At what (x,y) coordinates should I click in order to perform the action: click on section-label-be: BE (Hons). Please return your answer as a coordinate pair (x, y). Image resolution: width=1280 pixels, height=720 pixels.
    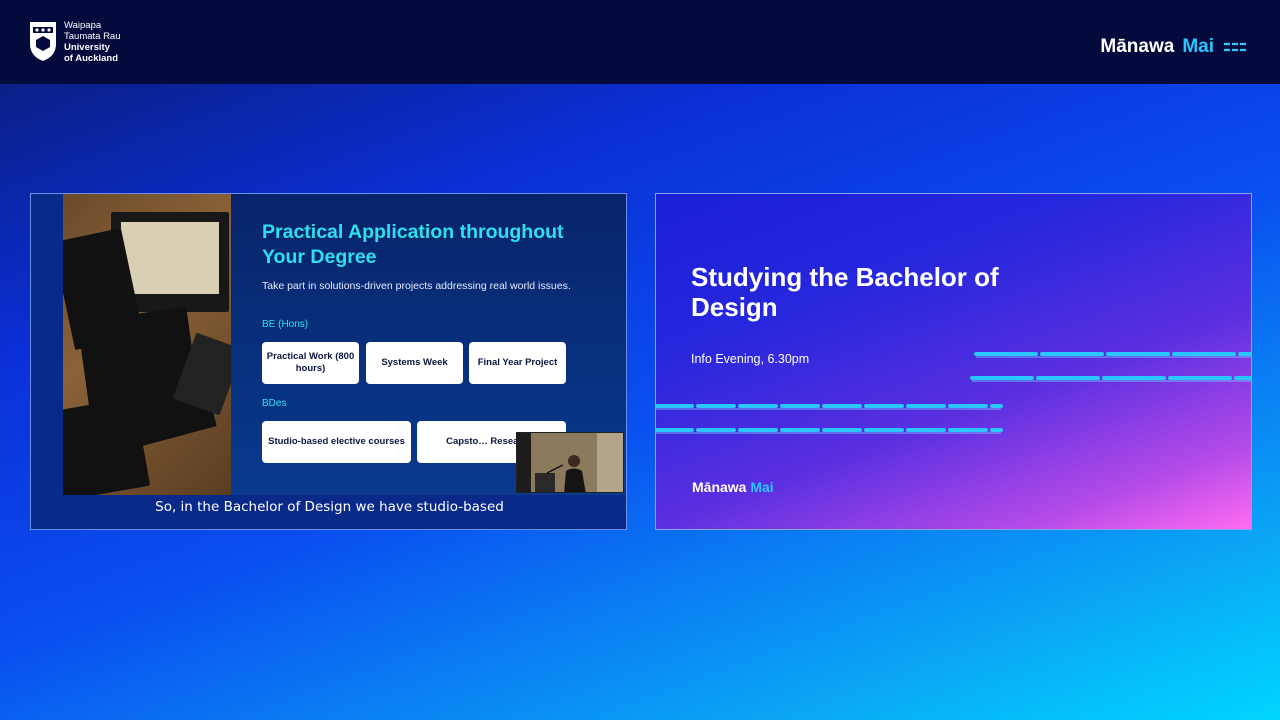
    Looking at the image, I should click on (285, 324).